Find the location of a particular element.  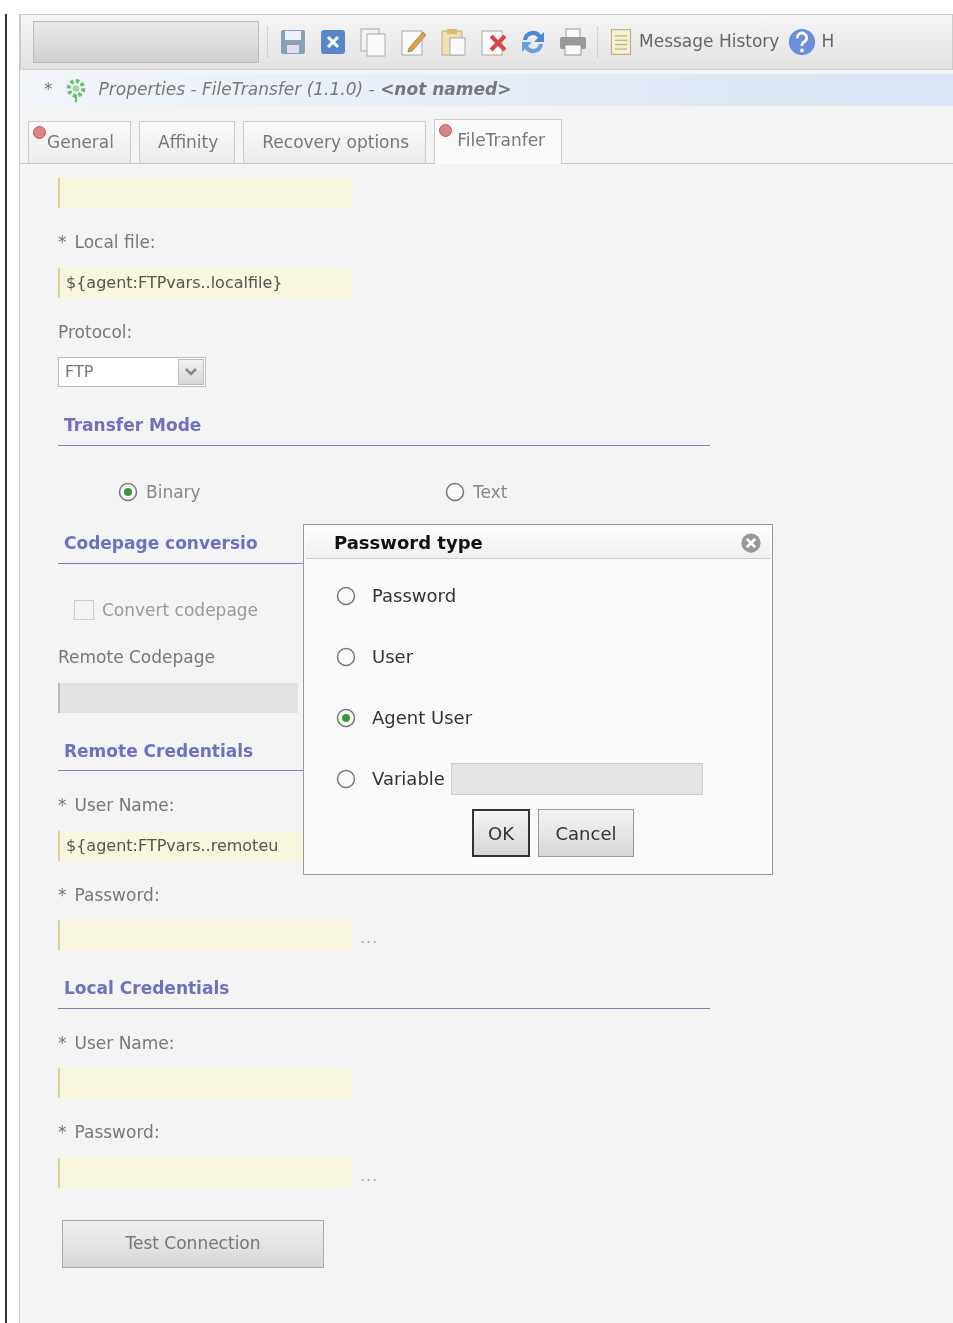

option-label: Agent User is located at coordinates (422, 718).